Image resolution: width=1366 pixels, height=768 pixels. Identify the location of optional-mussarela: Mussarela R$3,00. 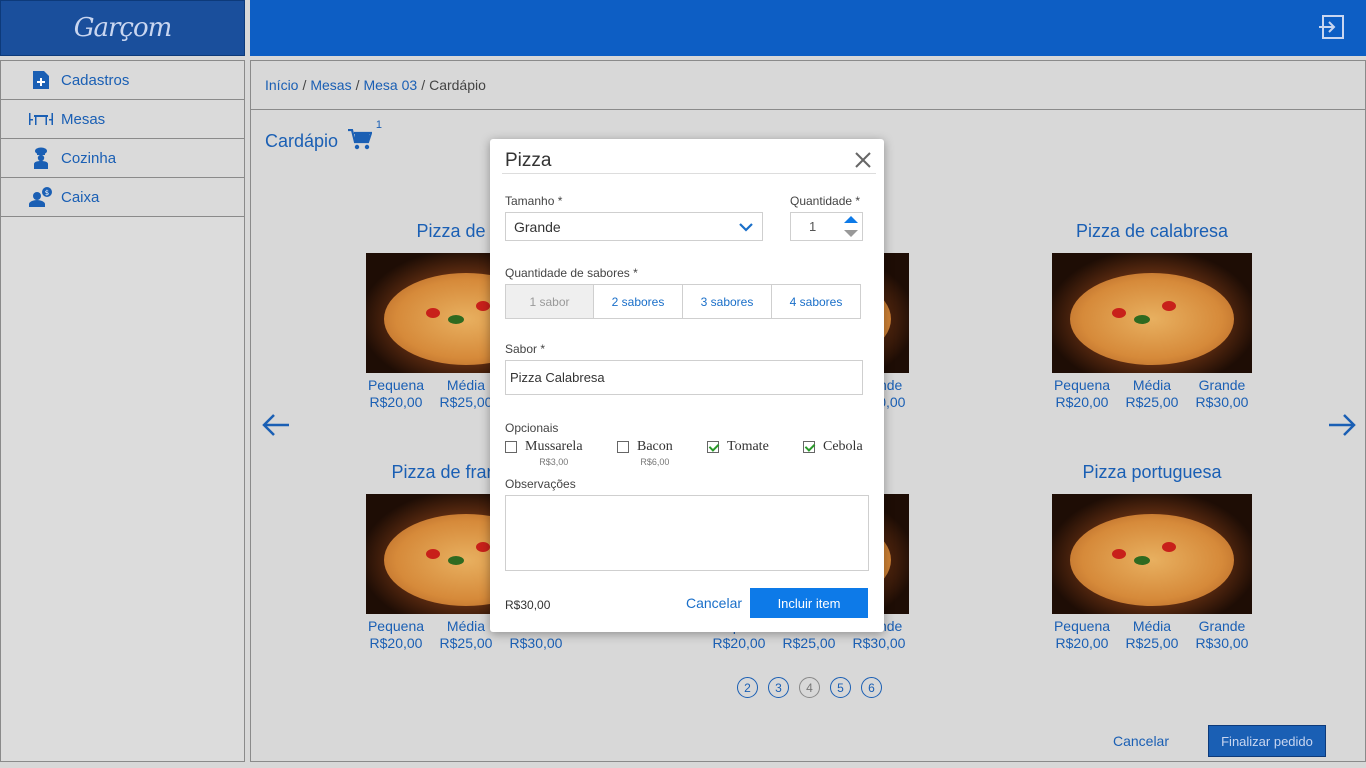
(544, 453).